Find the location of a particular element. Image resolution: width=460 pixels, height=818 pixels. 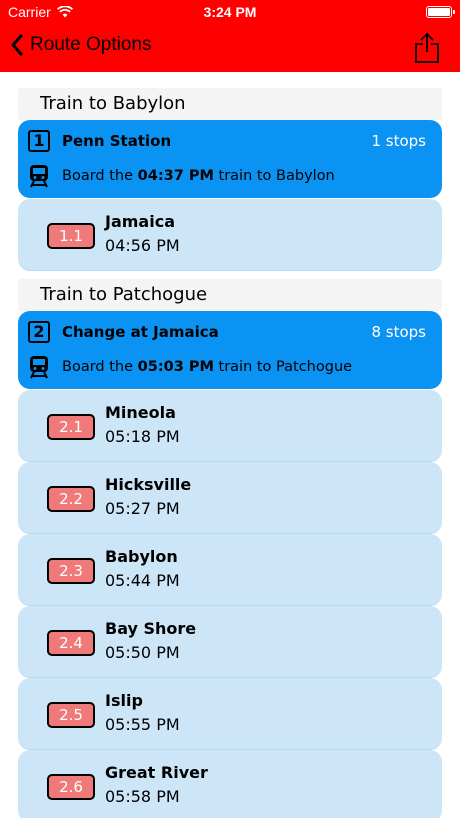

leg-number-badge: 2 is located at coordinates (39, 332).